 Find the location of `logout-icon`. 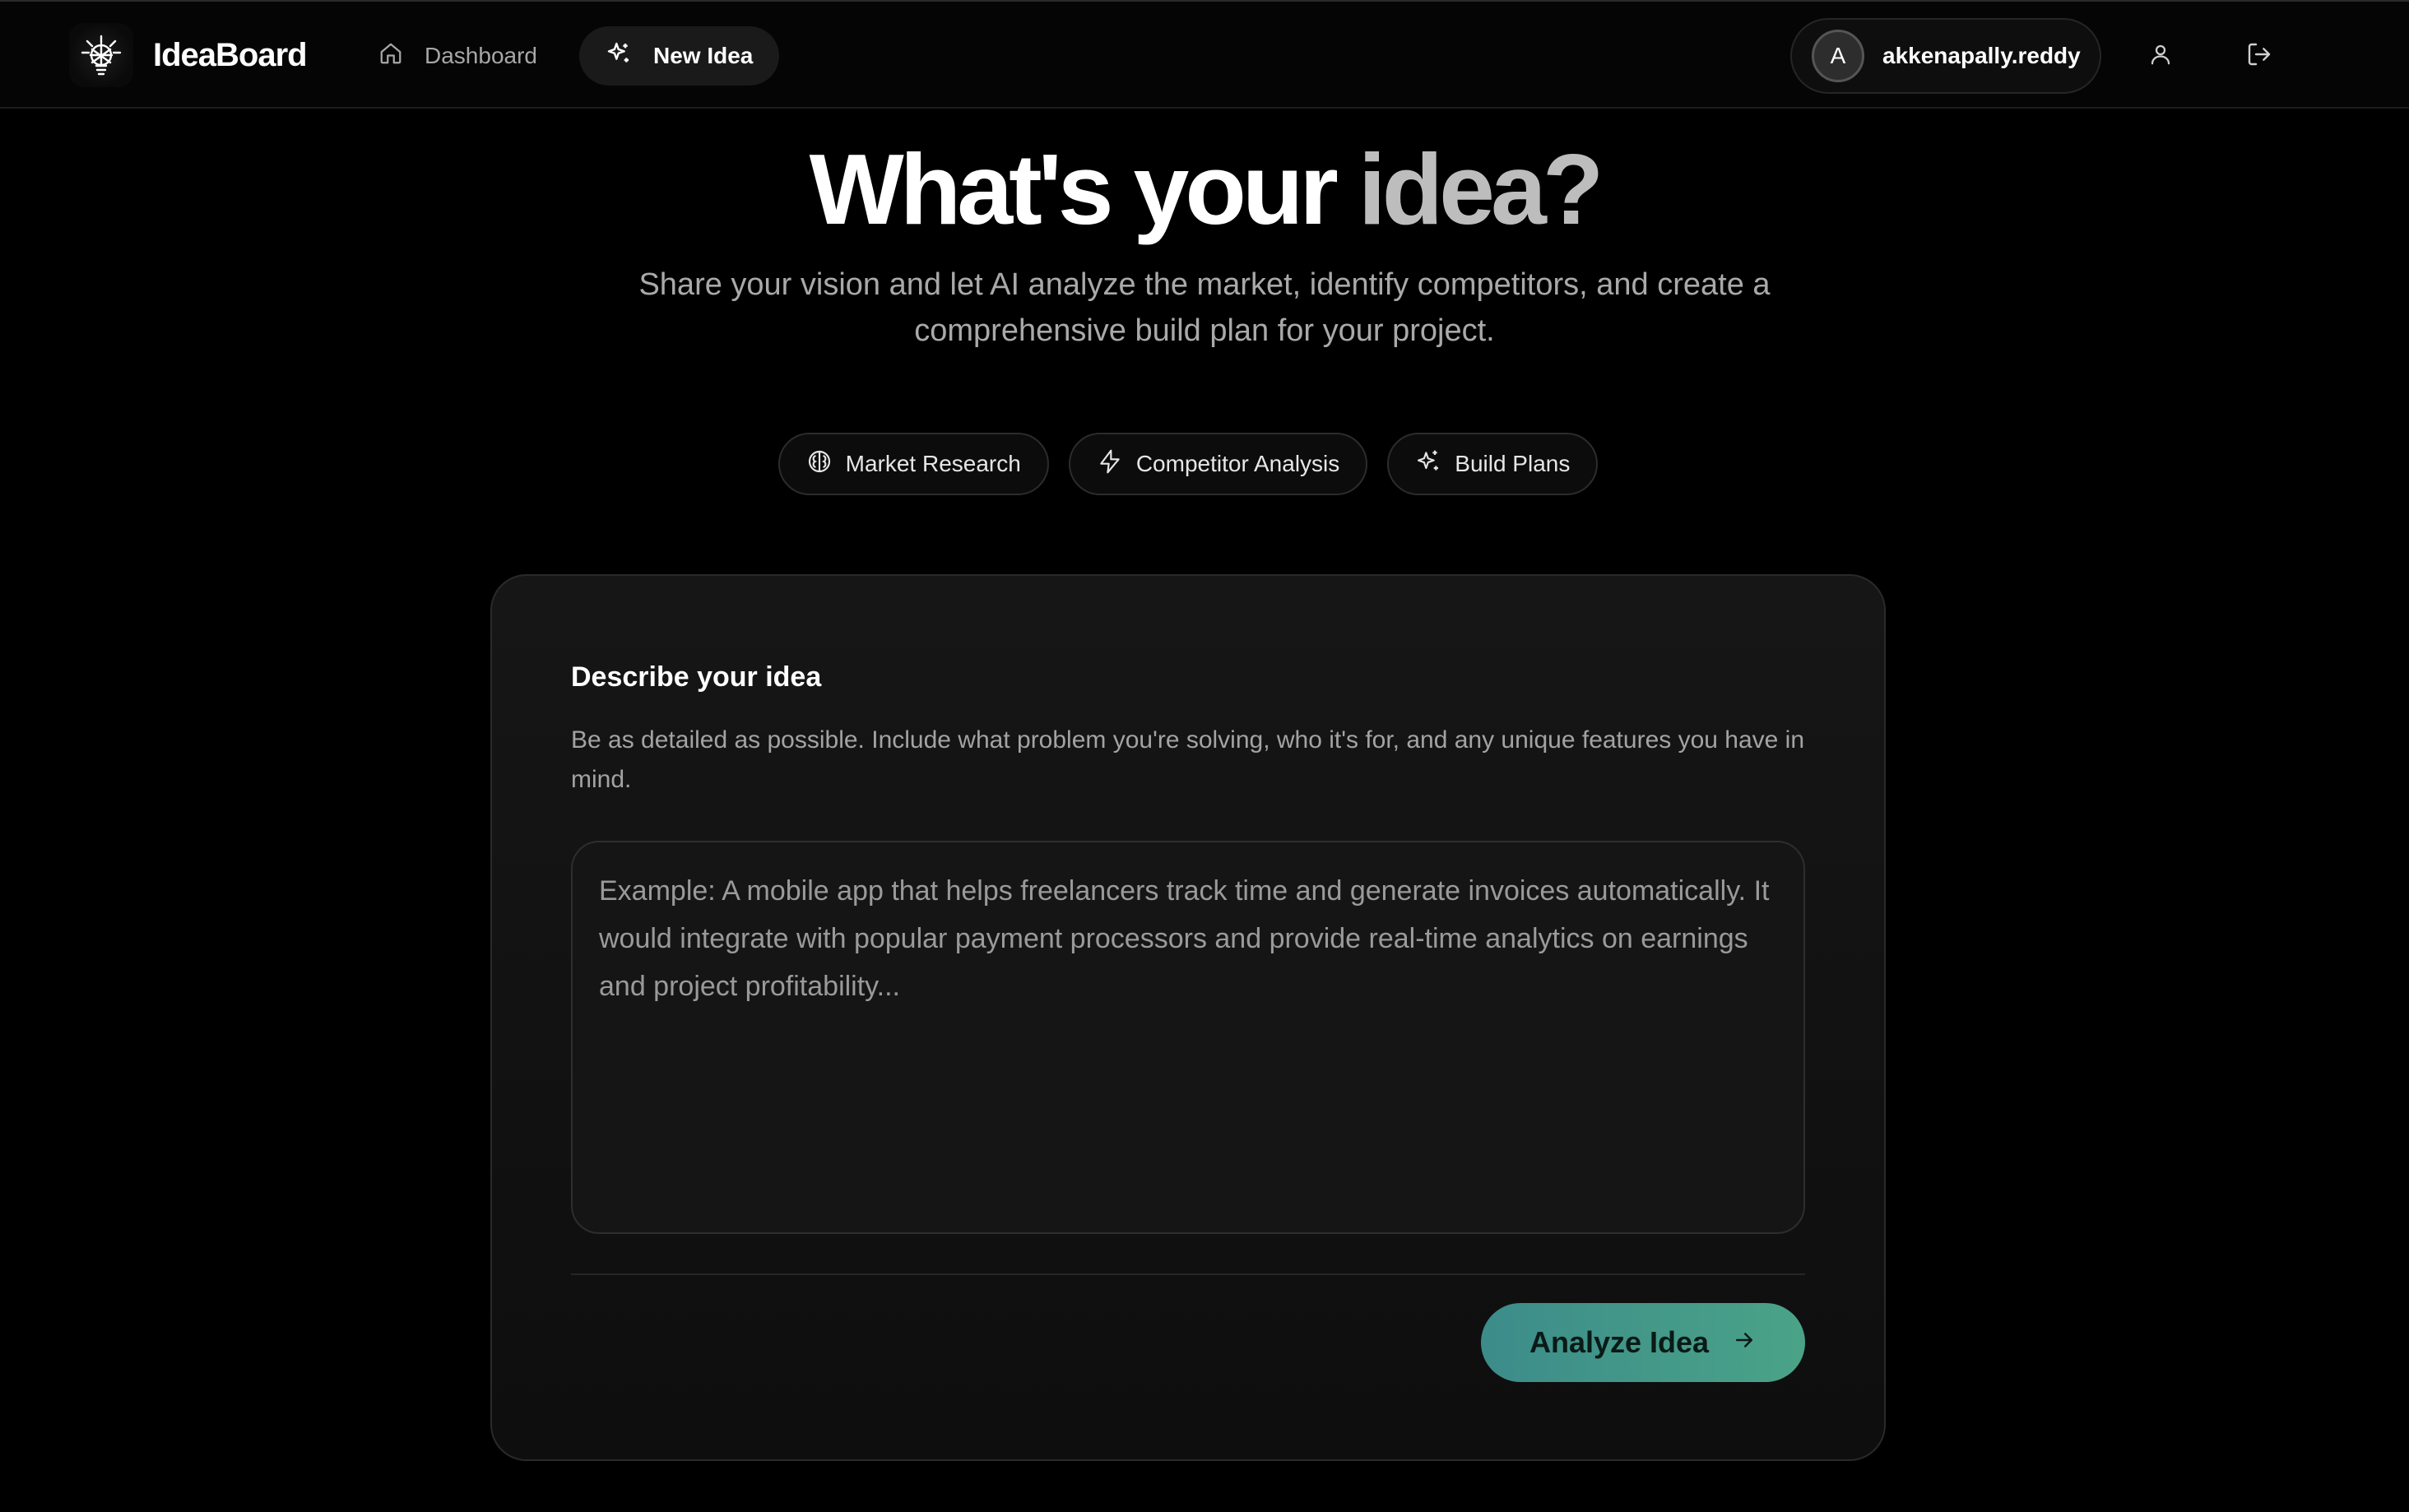

logout-icon is located at coordinates (2259, 56).